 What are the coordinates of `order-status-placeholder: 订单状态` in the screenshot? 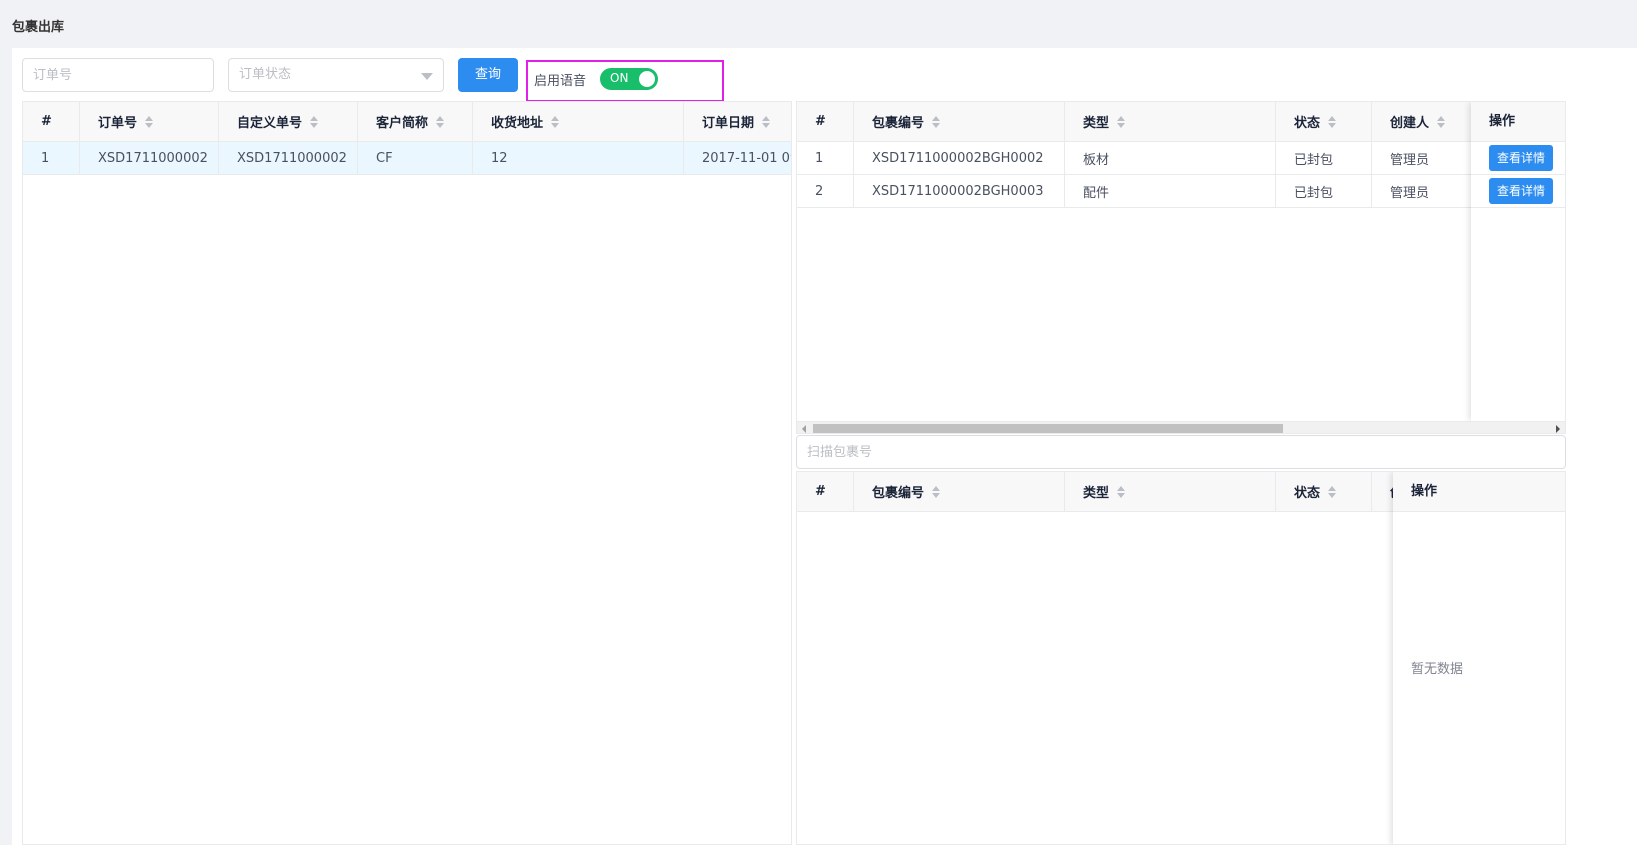 It's located at (265, 74).